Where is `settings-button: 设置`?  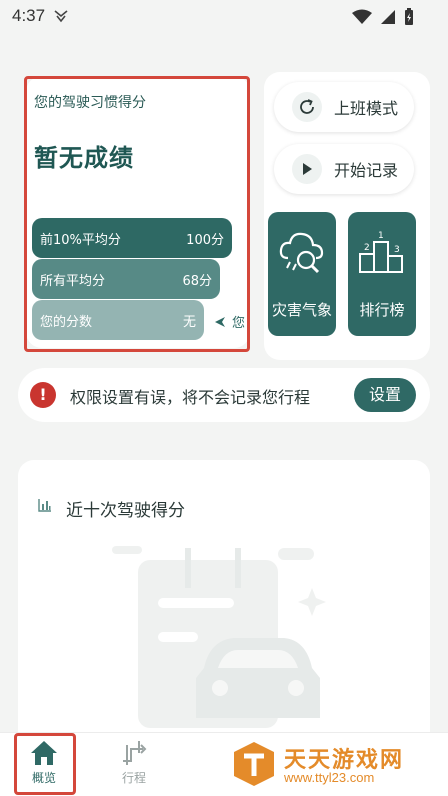
settings-button: 设置 is located at coordinates (385, 395).